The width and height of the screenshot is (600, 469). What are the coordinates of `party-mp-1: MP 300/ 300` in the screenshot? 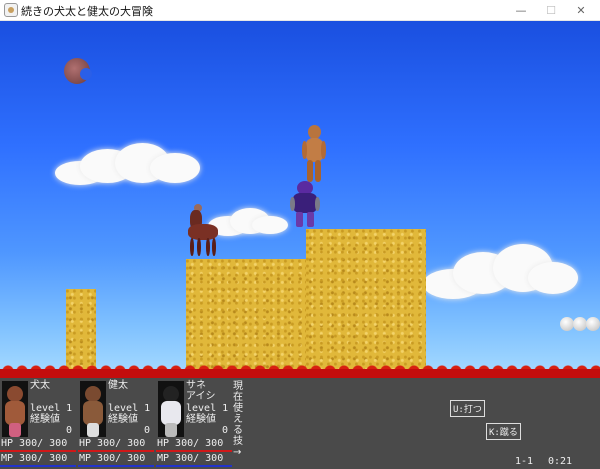 It's located at (34, 458).